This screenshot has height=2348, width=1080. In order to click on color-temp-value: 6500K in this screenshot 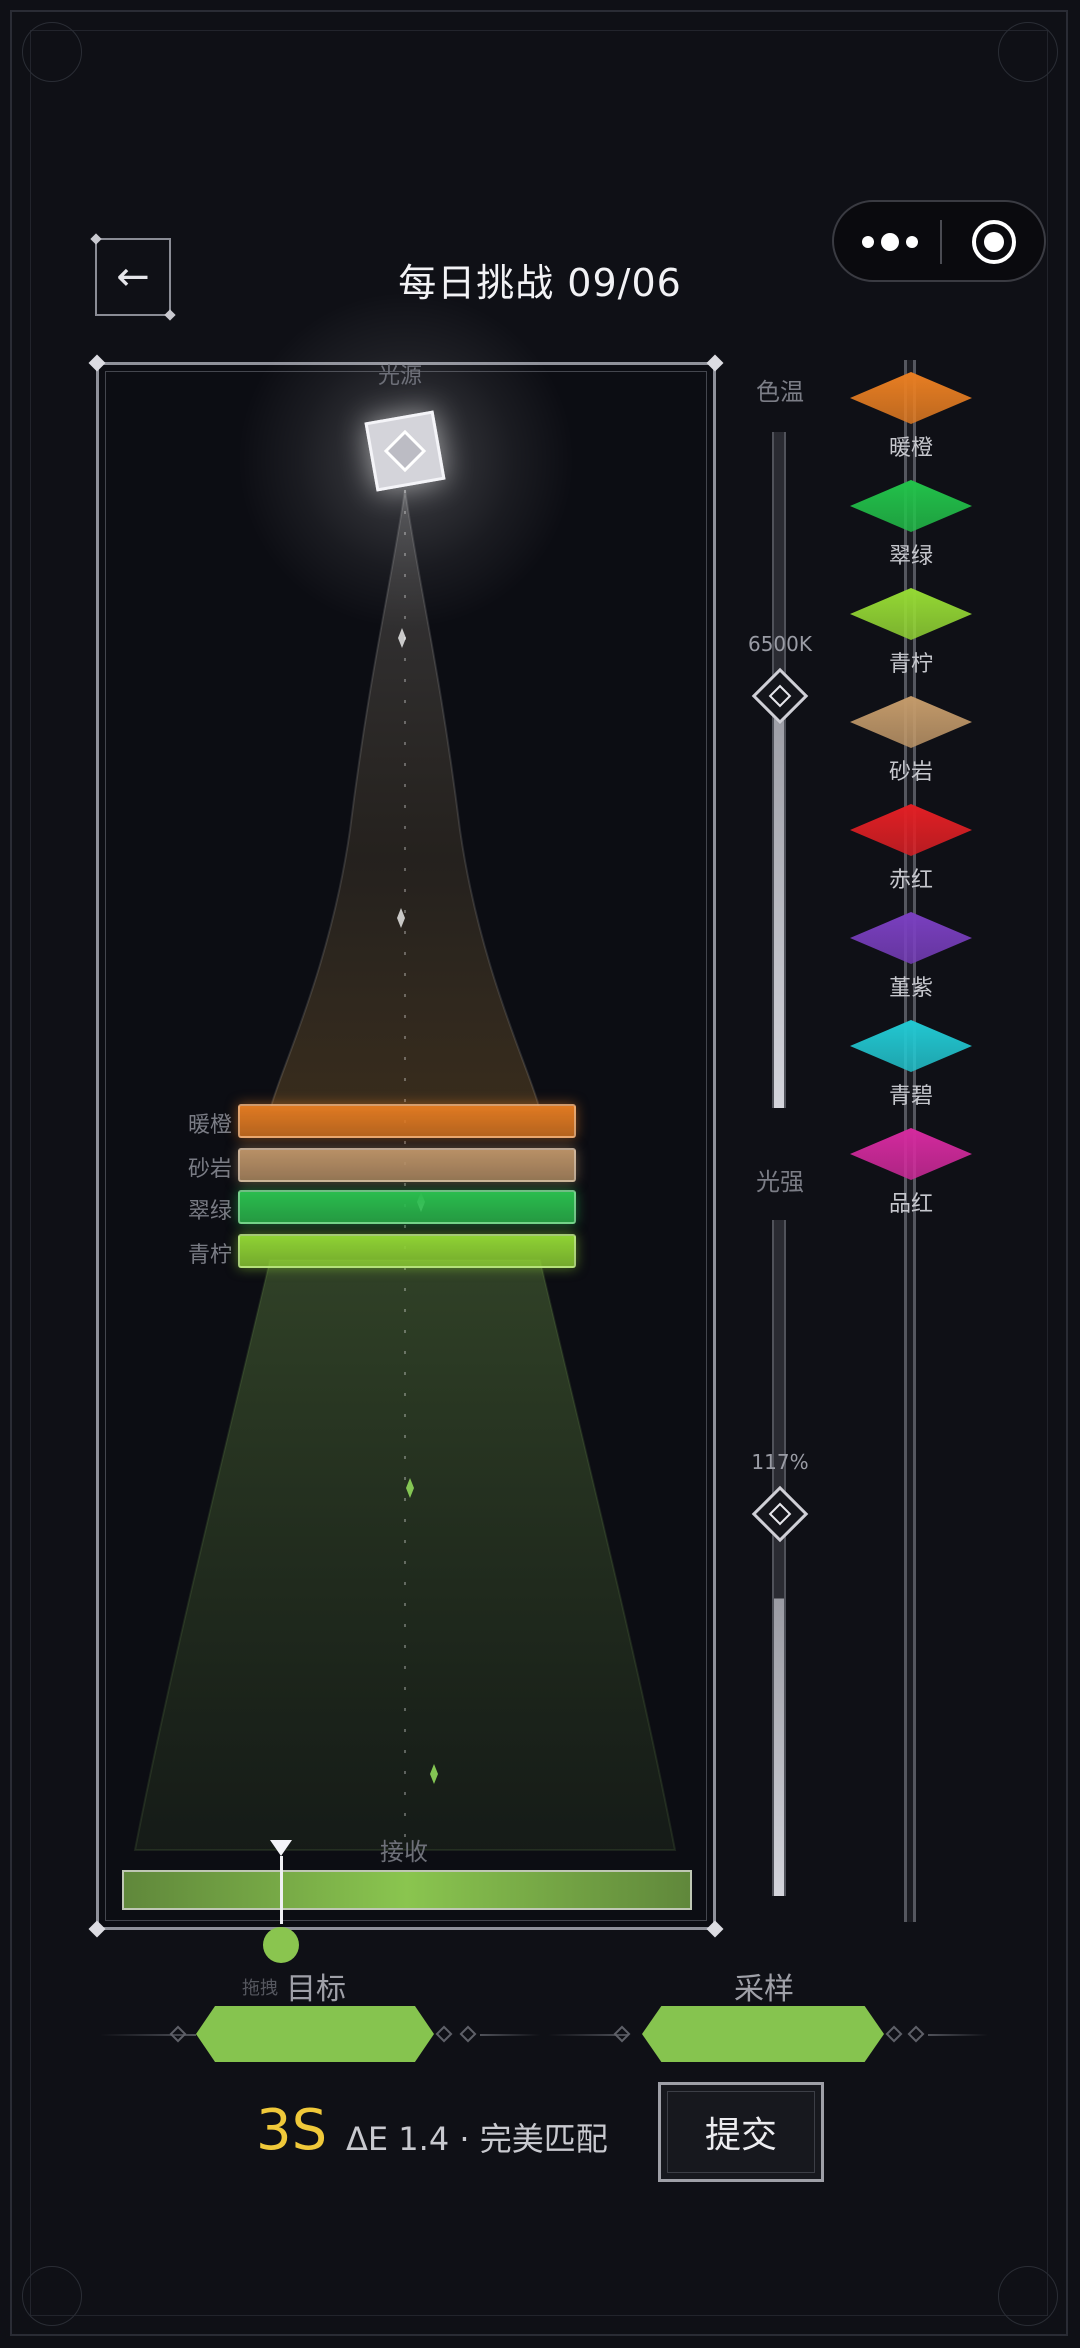, I will do `click(779, 644)`.